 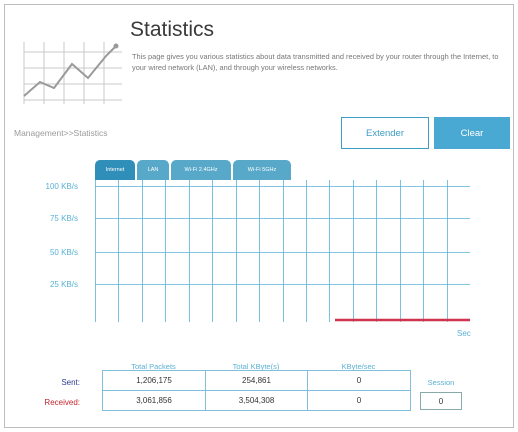 What do you see at coordinates (262, 170) in the screenshot?
I see `tab-wifi-5ghz: Wi-Fi 5GHz` at bounding box center [262, 170].